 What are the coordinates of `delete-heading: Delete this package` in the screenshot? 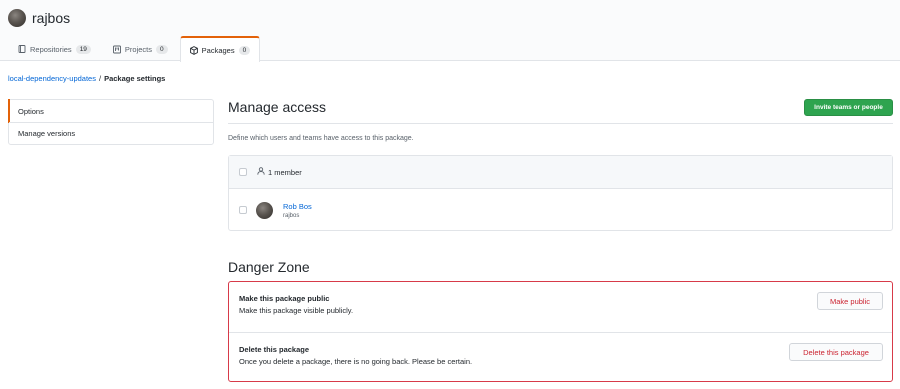 It's located at (274, 349).